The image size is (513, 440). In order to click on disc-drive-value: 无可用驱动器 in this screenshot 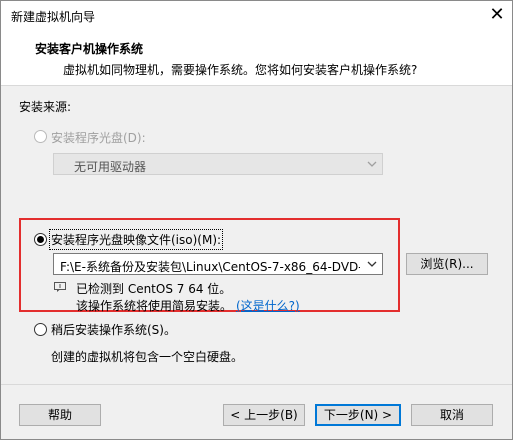, I will do `click(110, 167)`.